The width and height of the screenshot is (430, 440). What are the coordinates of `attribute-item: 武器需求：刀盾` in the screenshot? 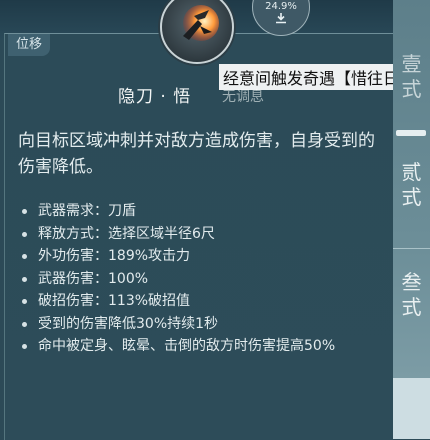 It's located at (192, 211).